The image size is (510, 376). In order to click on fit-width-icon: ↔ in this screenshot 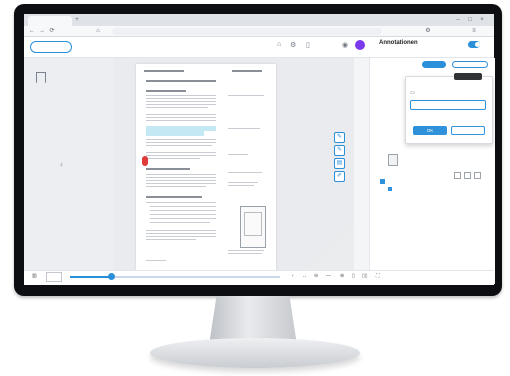, I will do `click(304, 276)`.